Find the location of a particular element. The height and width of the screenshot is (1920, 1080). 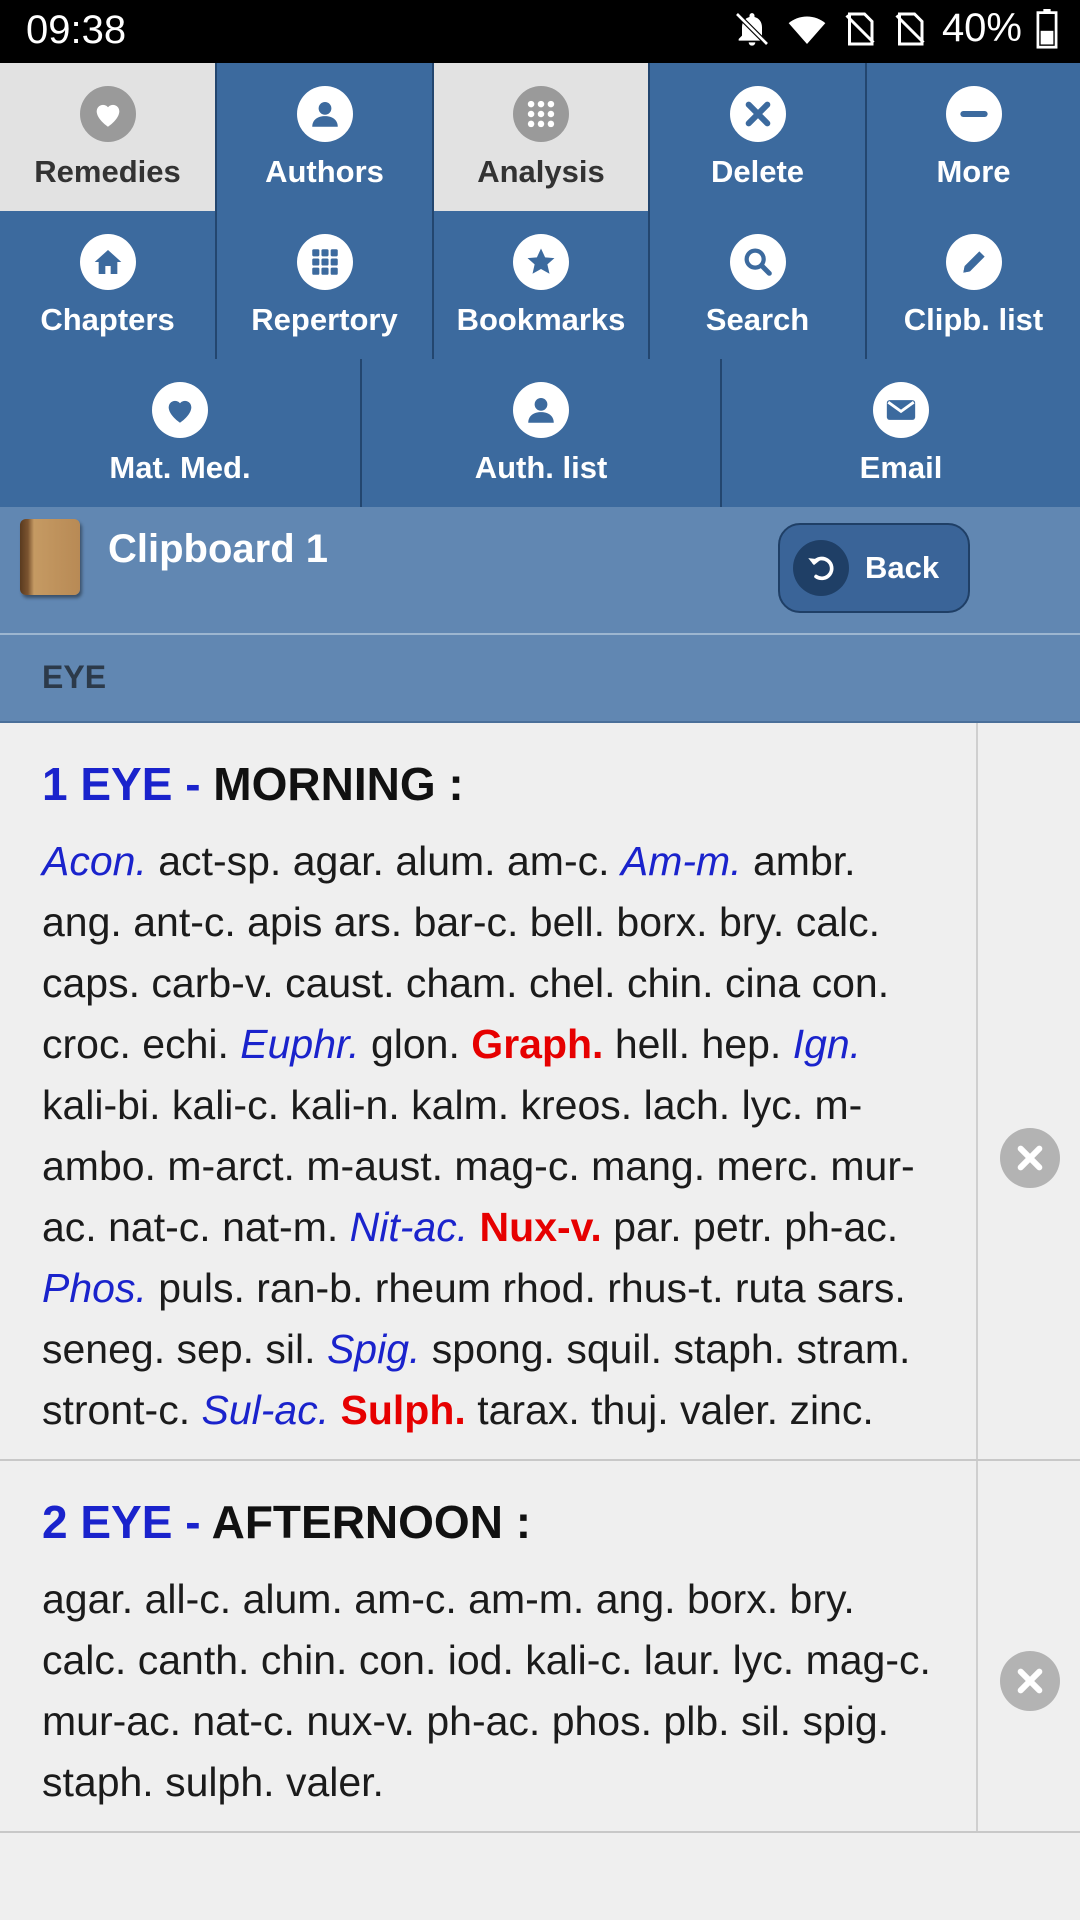

remedy-abbrev: phos. is located at coordinates (602, 1721).